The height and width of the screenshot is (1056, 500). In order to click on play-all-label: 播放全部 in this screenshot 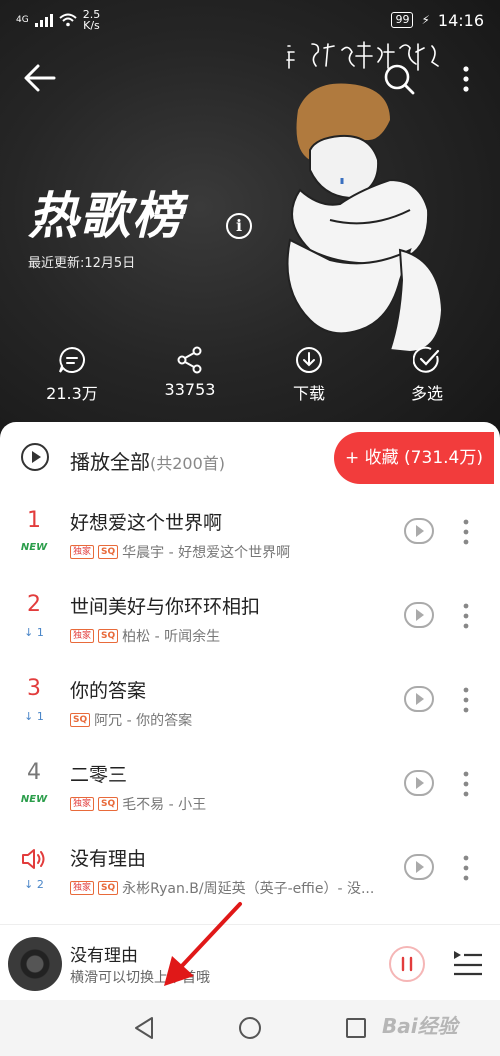, I will do `click(110, 462)`.